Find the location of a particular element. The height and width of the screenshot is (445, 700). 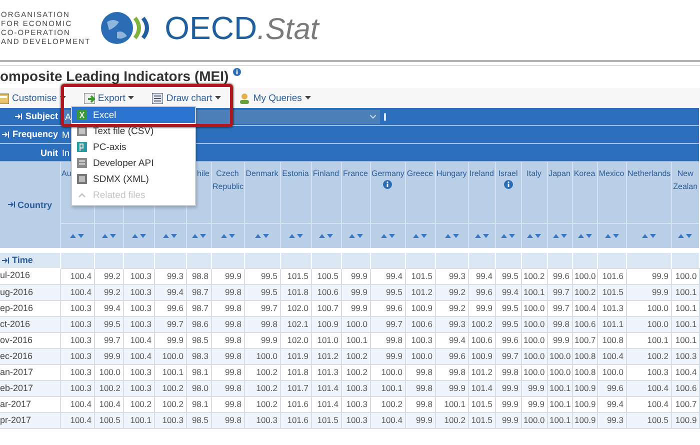

filter-value: In is located at coordinates (66, 153).